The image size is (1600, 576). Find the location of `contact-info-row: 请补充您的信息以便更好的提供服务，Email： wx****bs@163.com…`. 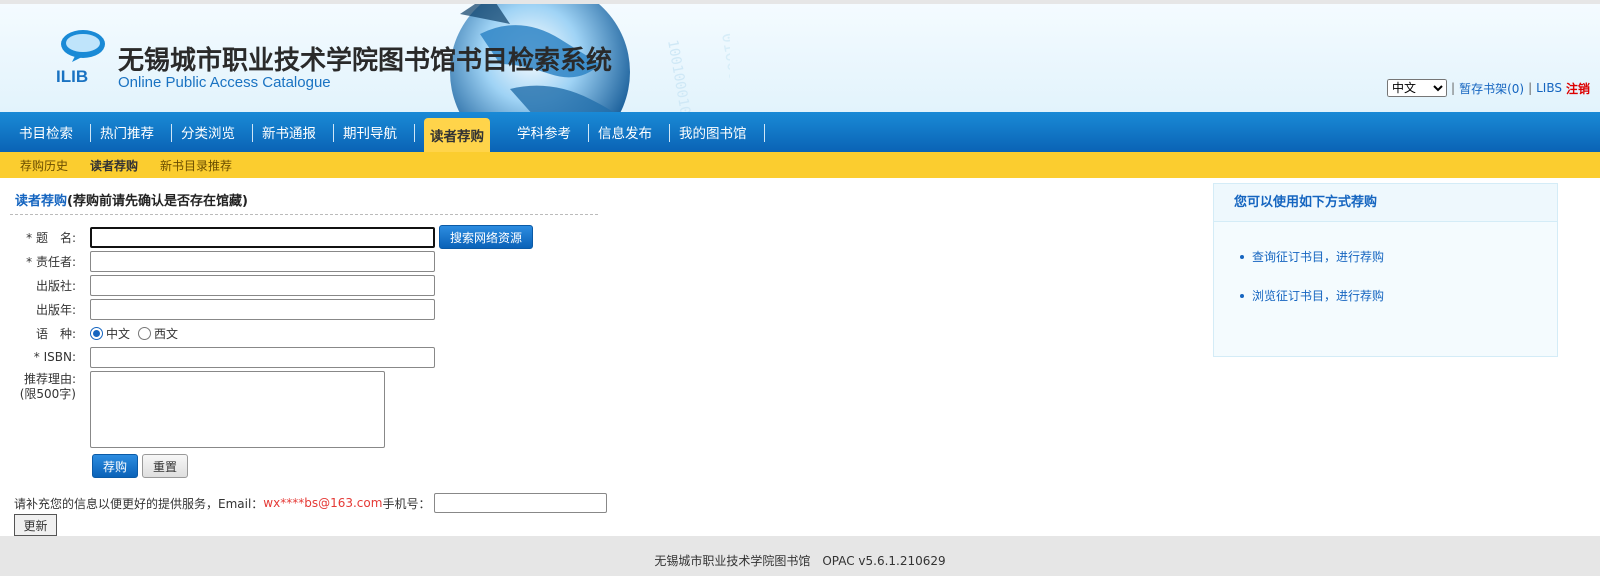

contact-info-row: 请补充您的信息以便更好的提供服务，Email： wx****bs@163.com… is located at coordinates (310, 503).